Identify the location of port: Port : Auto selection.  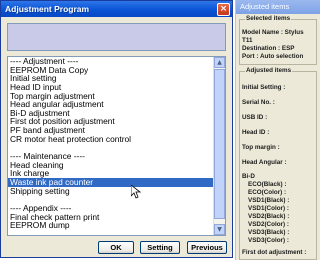
(273, 56).